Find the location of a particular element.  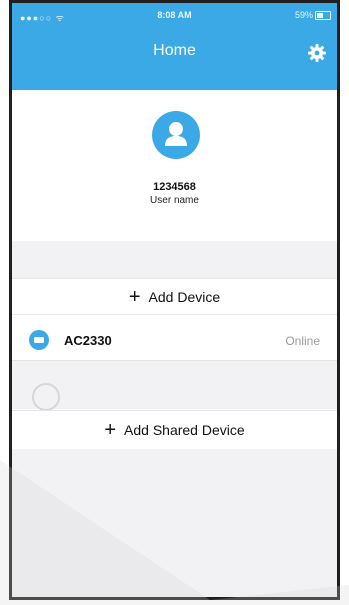

device-list-item: AC2330 Online is located at coordinates (174, 339).